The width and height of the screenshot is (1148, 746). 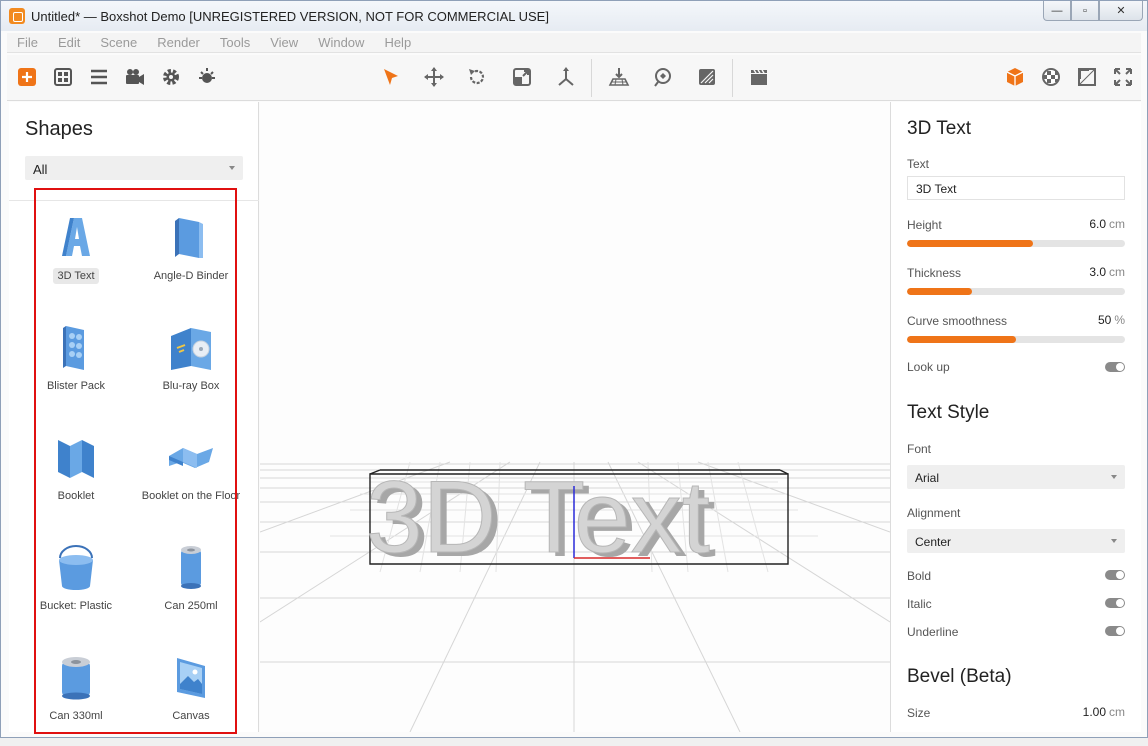 I want to click on rotate-icon, so click(x=477, y=77).